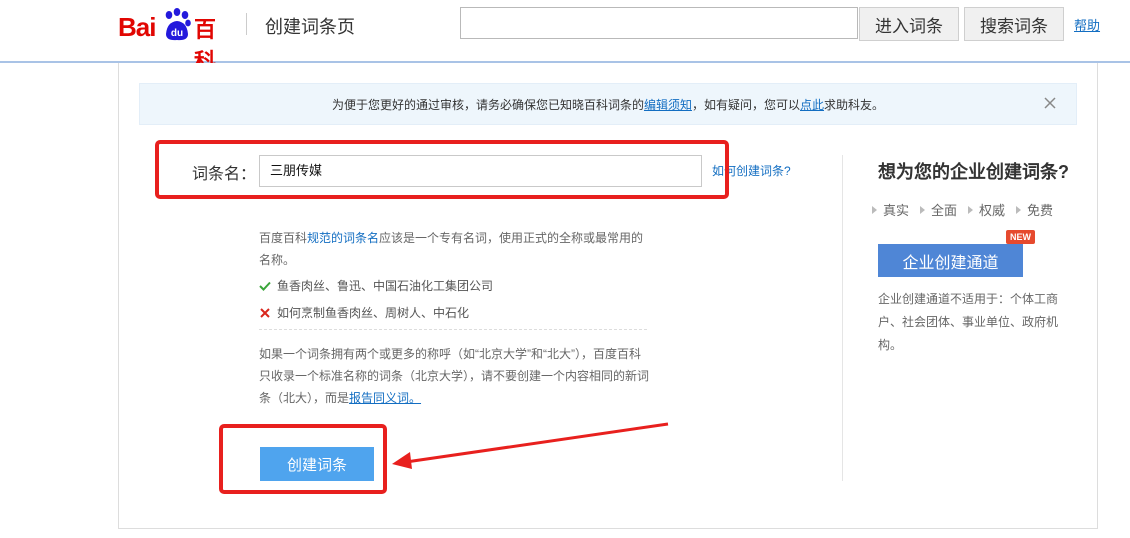 This screenshot has height=538, width=1130. I want to click on tip1-text: 百度百科, so click(283, 238).